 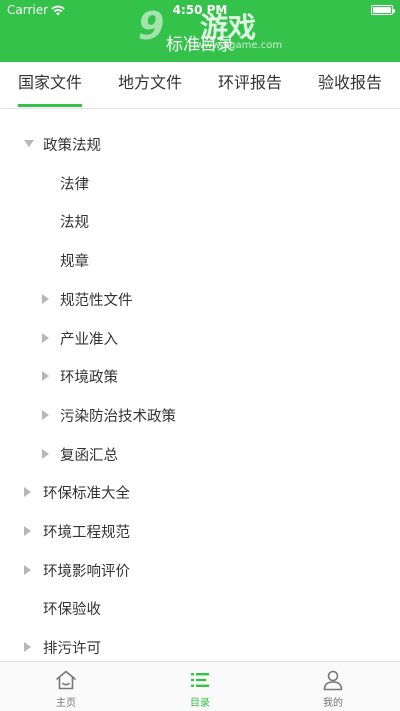 What do you see at coordinates (200, 260) in the screenshot?
I see `tree-row: 规章` at bounding box center [200, 260].